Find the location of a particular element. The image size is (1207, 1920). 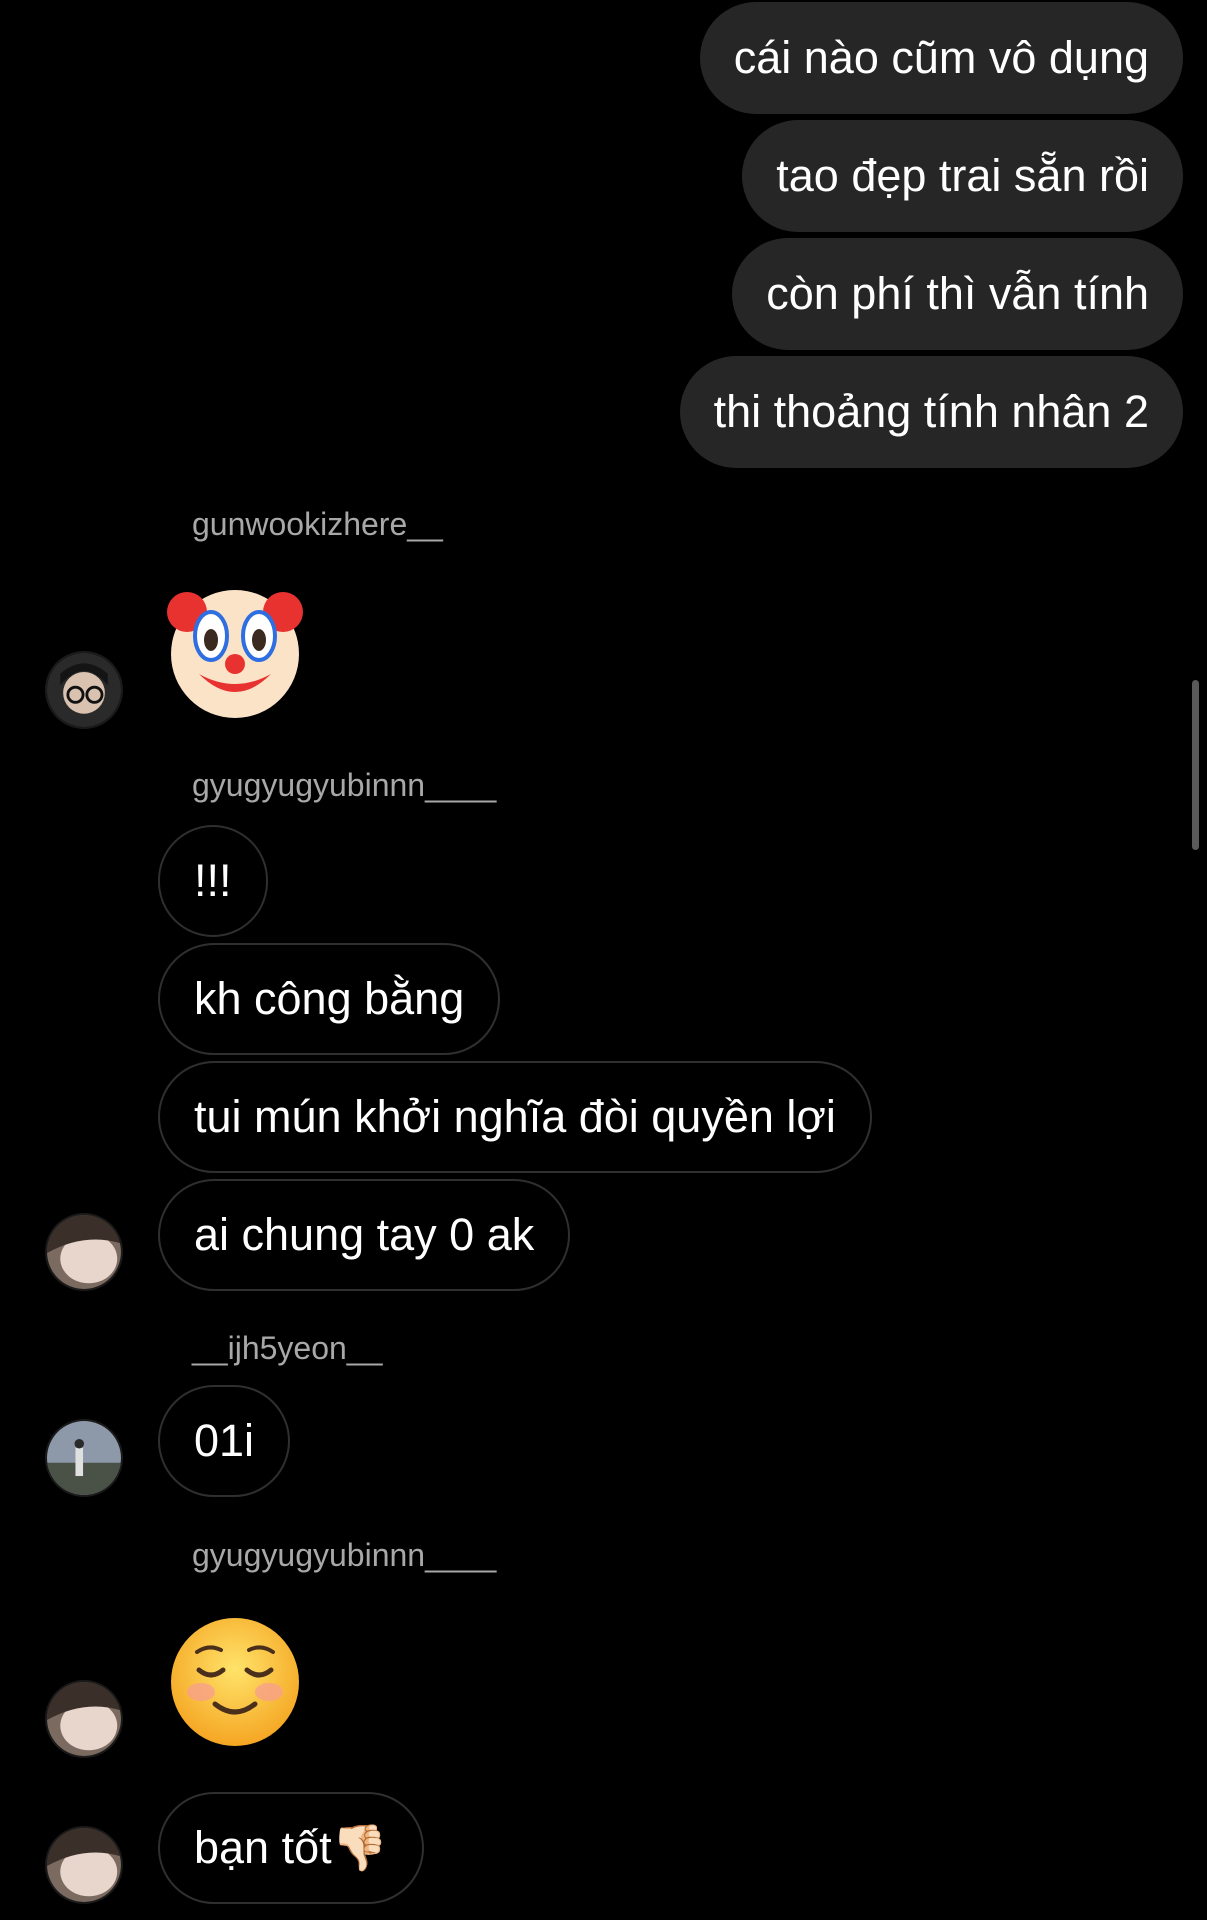

incoming-message: 01i is located at coordinates (224, 1441).